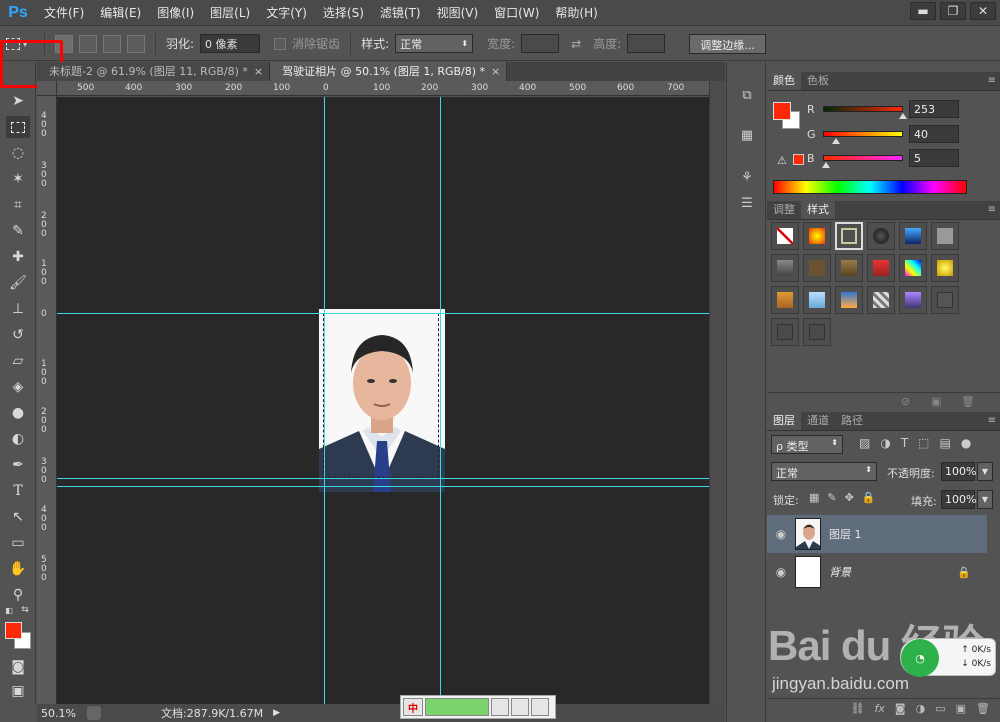 This screenshot has height=722, width=1000. What do you see at coordinates (18, 283) in the screenshot?
I see `brush-tool-icon: 🖌` at bounding box center [18, 283].